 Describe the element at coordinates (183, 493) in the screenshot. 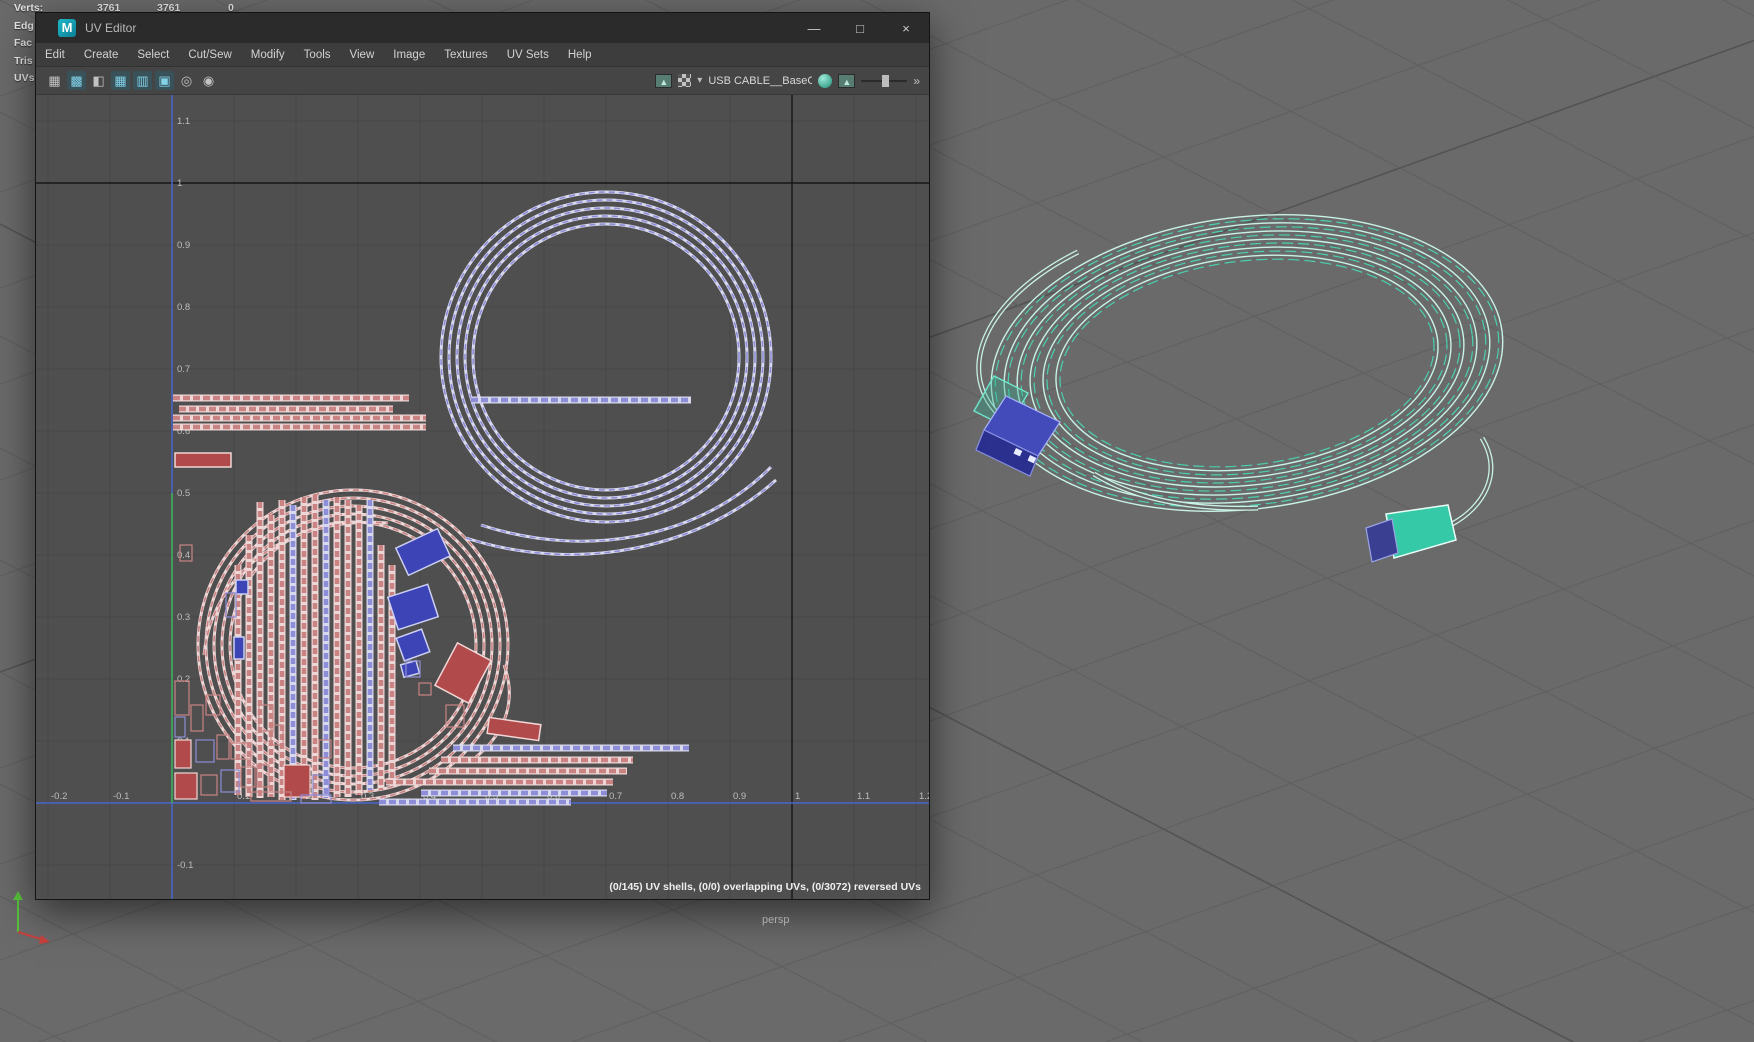

I see `uv-tick-label: 0.5` at that location.